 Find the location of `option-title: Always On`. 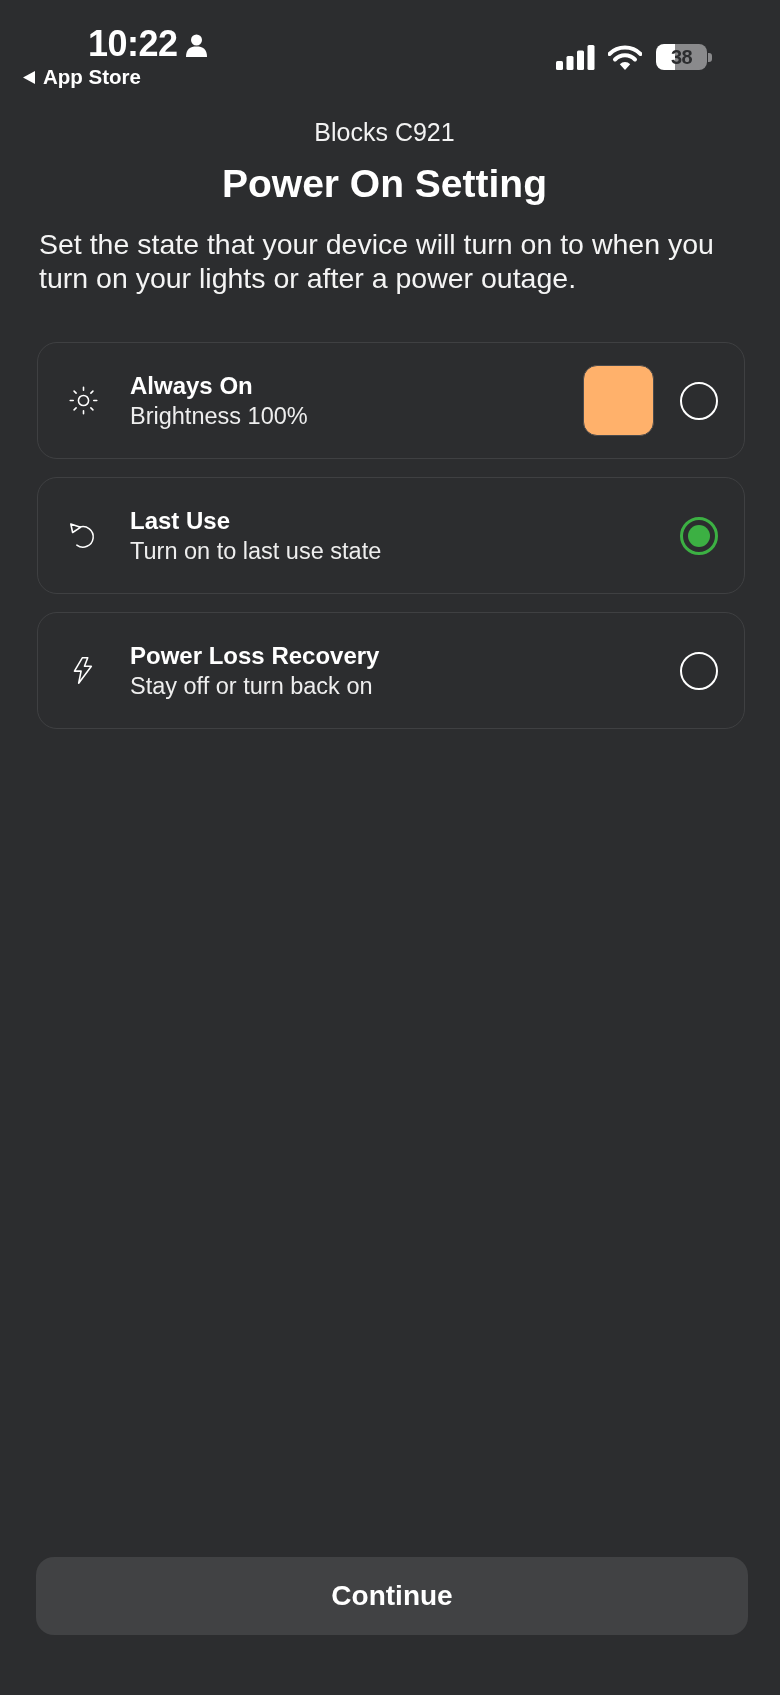

option-title: Always On is located at coordinates (192, 385).